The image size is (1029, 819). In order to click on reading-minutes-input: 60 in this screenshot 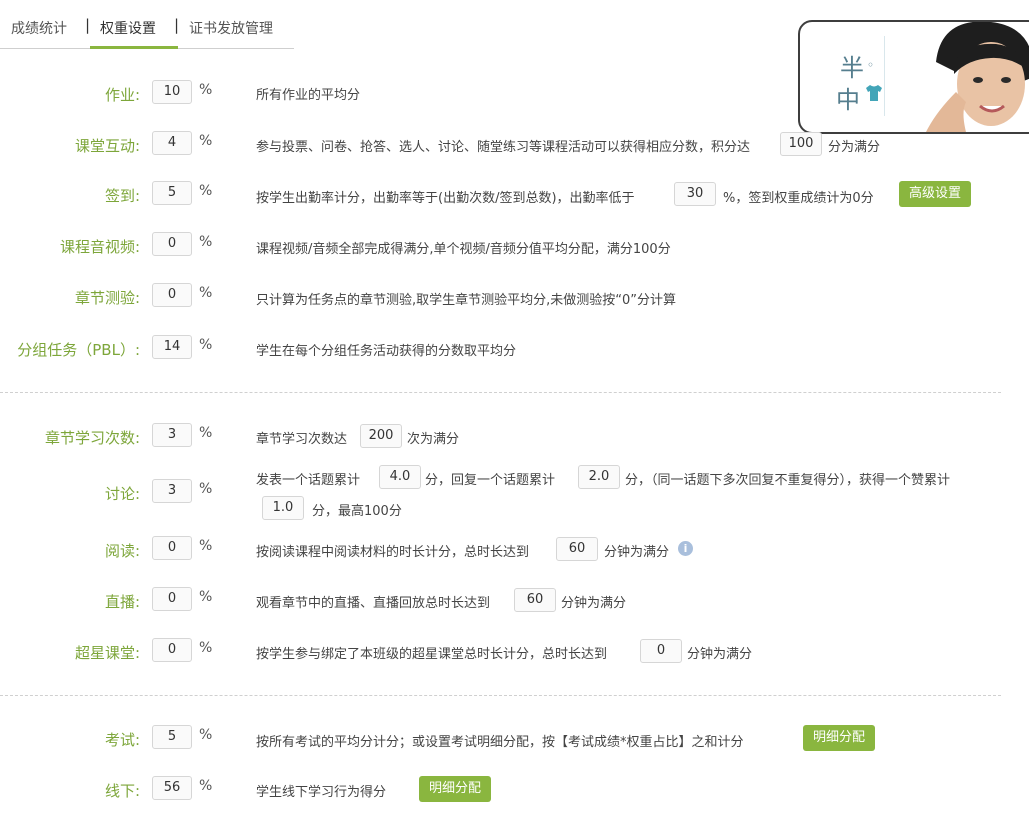, I will do `click(577, 549)`.